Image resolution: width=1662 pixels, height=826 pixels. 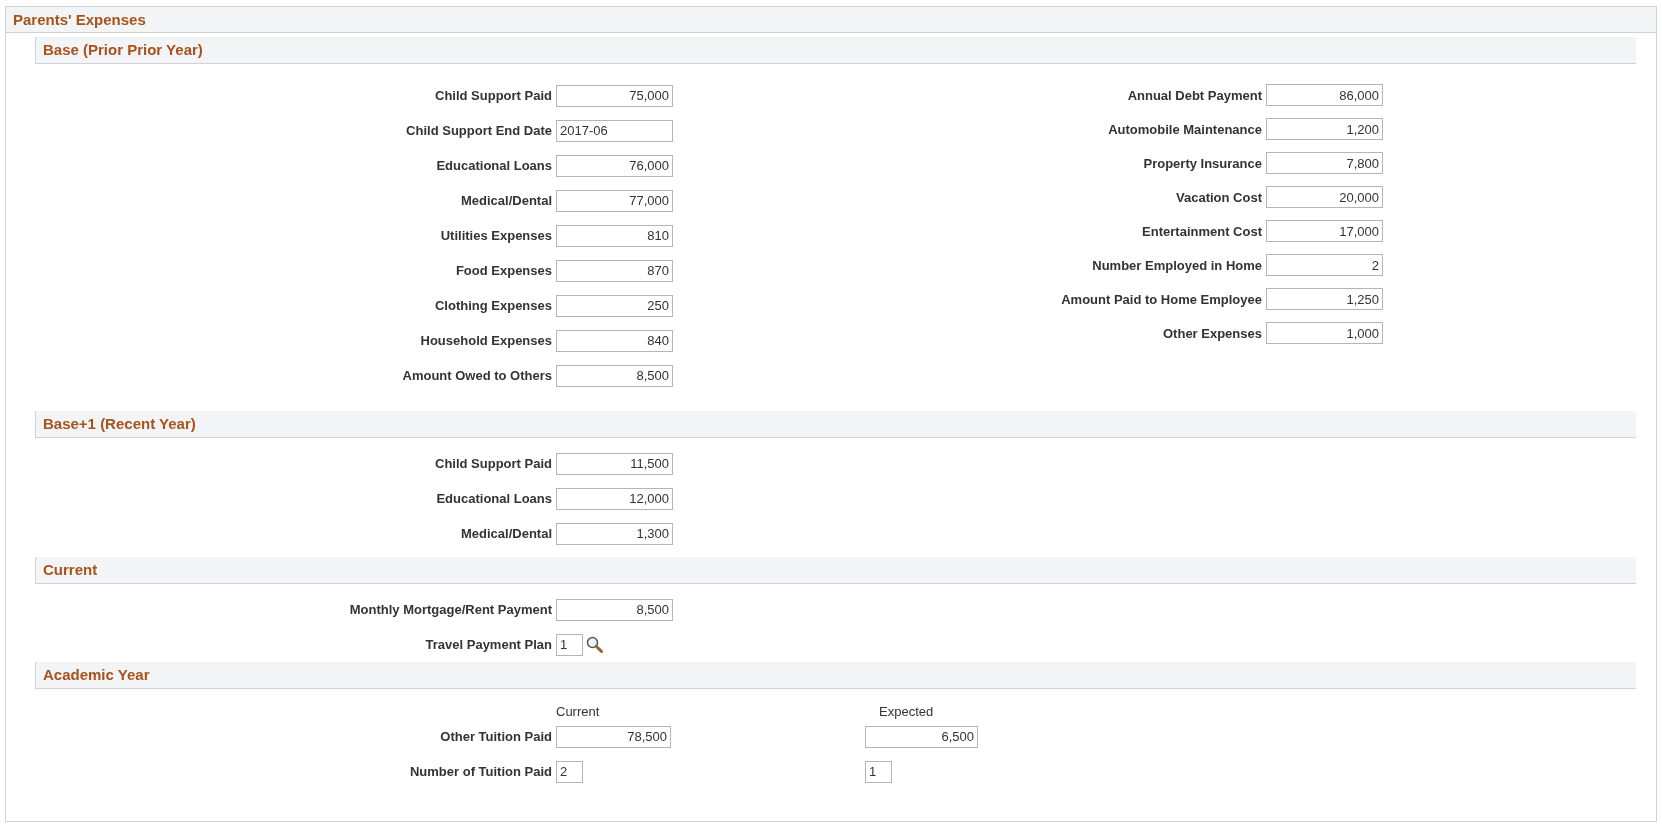 What do you see at coordinates (614, 340) in the screenshot?
I see `input-field: 840` at bounding box center [614, 340].